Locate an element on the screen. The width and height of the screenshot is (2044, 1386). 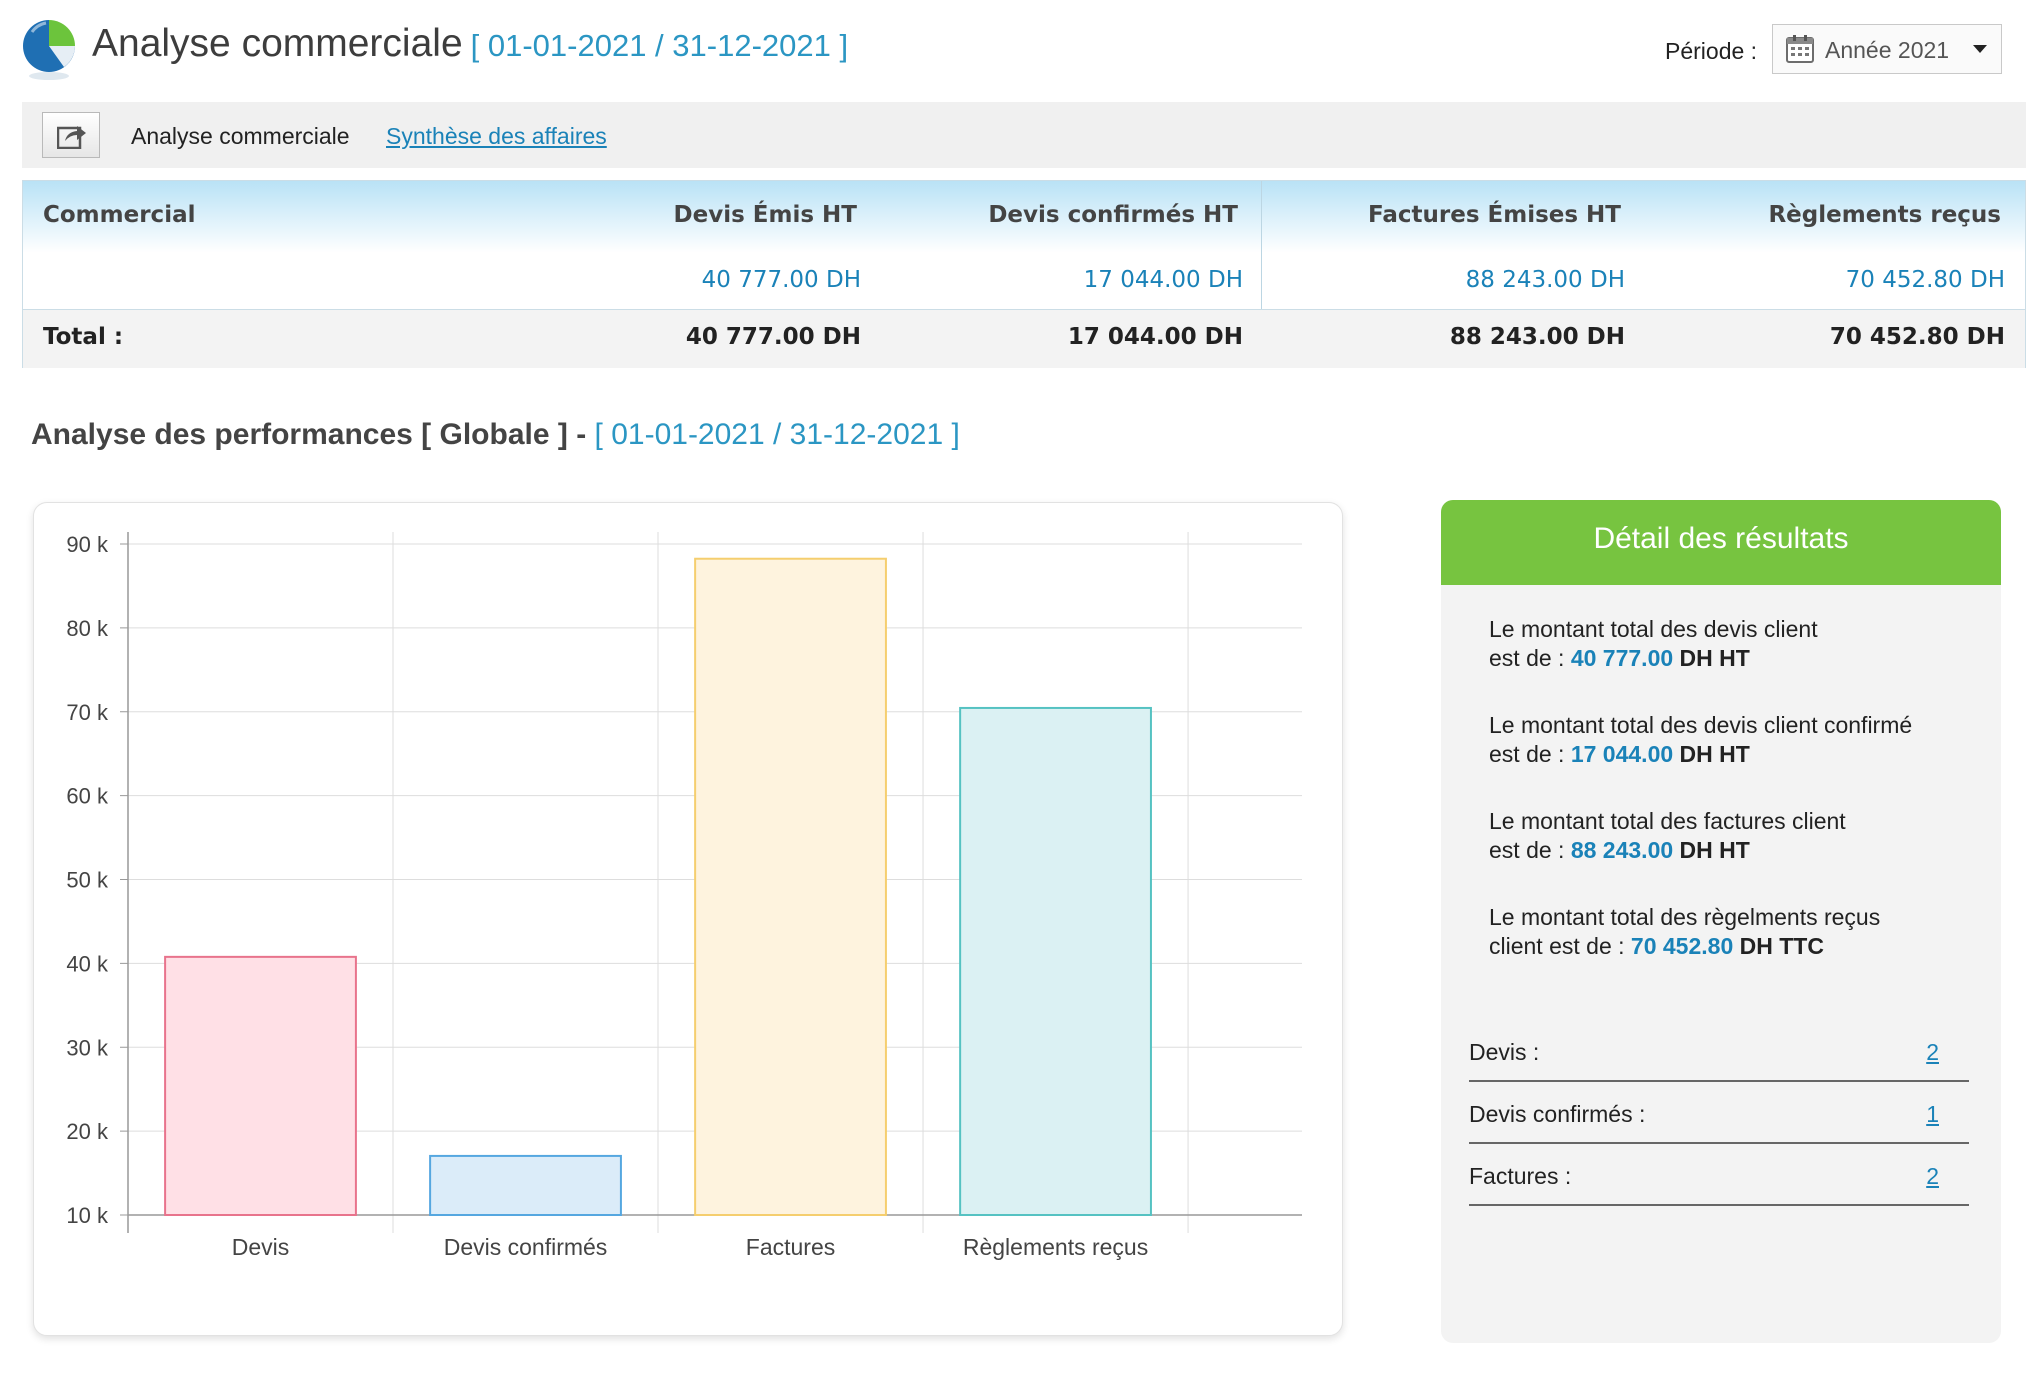
pie-chart-logo-icon is located at coordinates (50, 50).